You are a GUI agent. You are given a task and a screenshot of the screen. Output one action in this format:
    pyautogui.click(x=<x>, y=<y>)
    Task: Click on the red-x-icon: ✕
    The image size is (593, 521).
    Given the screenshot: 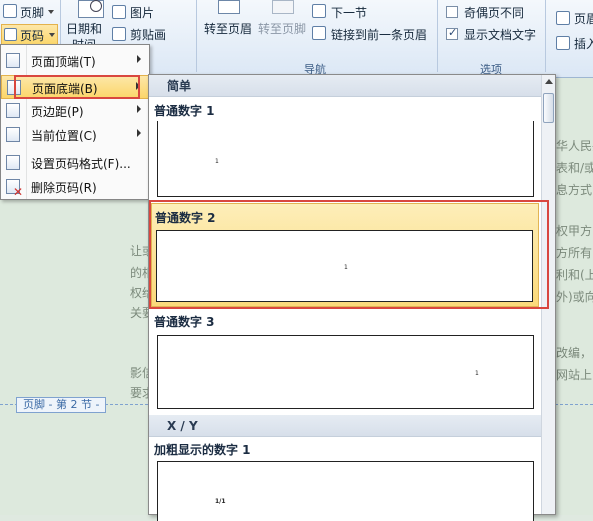 What is the action you would take?
    pyautogui.click(x=18, y=192)
    